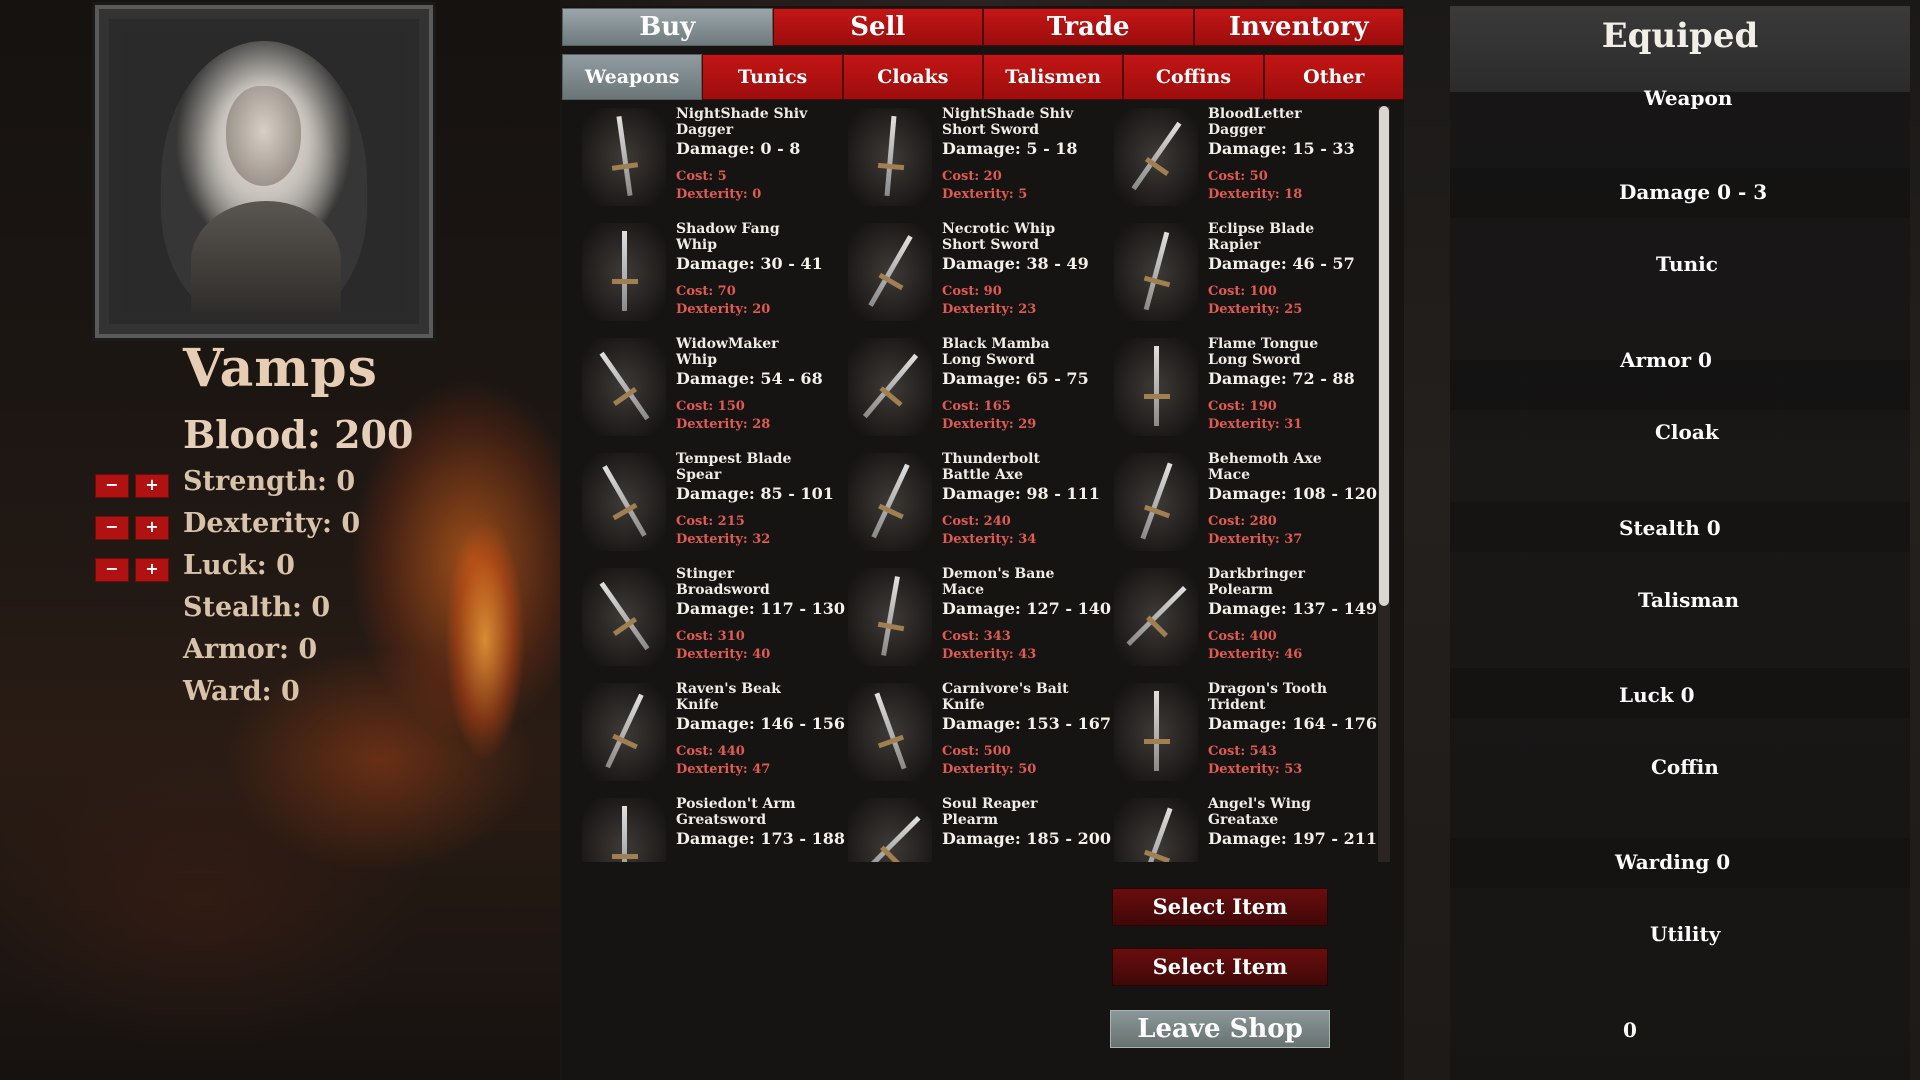  I want to click on item-damage: Damage: 5 - 18, so click(1010, 148).